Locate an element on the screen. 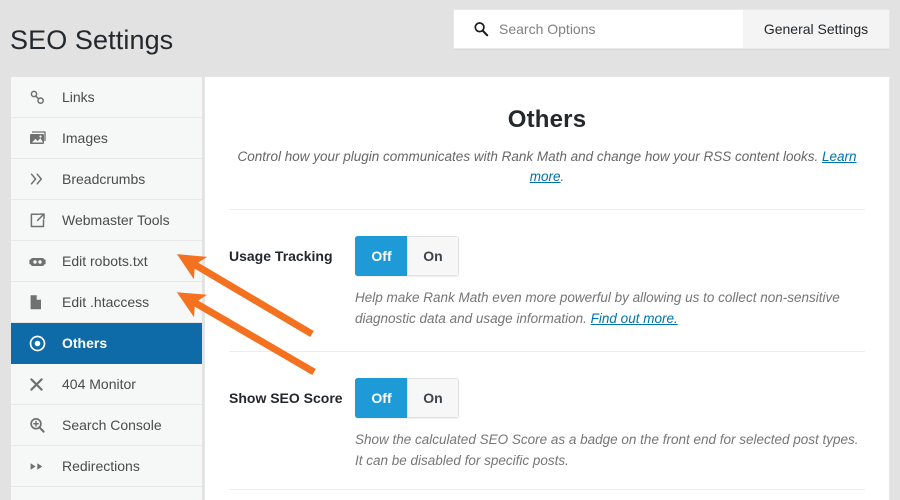 Image resolution: width=900 pixels, height=500 pixels. double-chevron-right-icon is located at coordinates (40, 179).